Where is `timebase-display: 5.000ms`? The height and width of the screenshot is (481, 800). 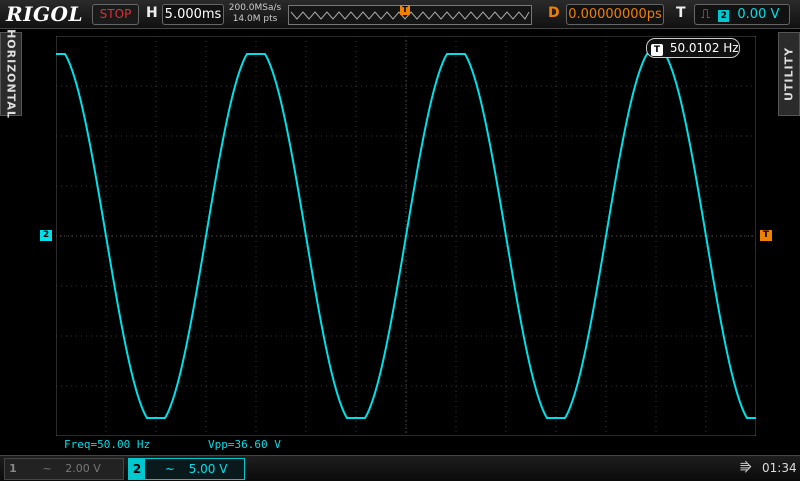
timebase-display: 5.000ms is located at coordinates (193, 14).